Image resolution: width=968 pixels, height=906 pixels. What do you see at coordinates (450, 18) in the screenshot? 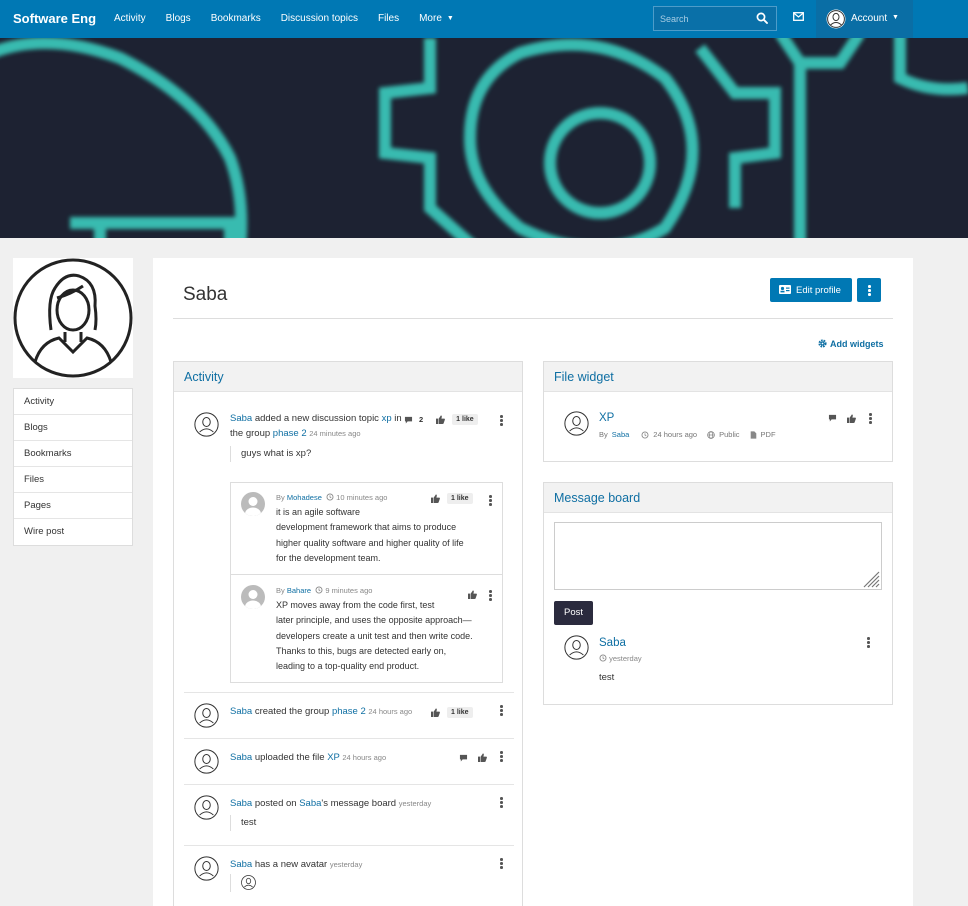
I see `caret-down-icon: ▼` at bounding box center [450, 18].